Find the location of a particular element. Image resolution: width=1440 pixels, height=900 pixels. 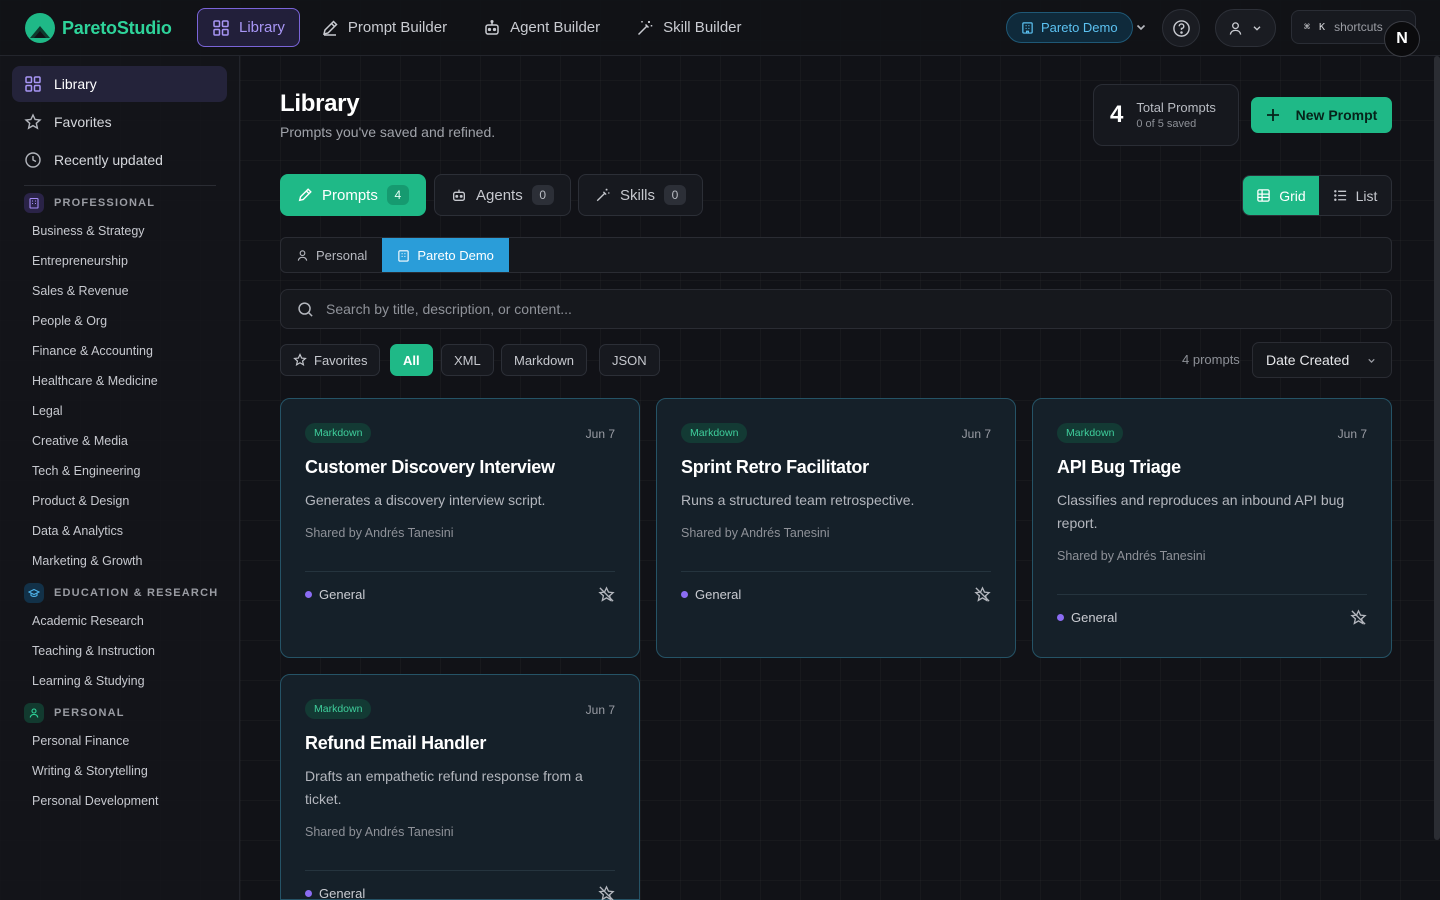

view-list-button: List is located at coordinates (1355, 195).